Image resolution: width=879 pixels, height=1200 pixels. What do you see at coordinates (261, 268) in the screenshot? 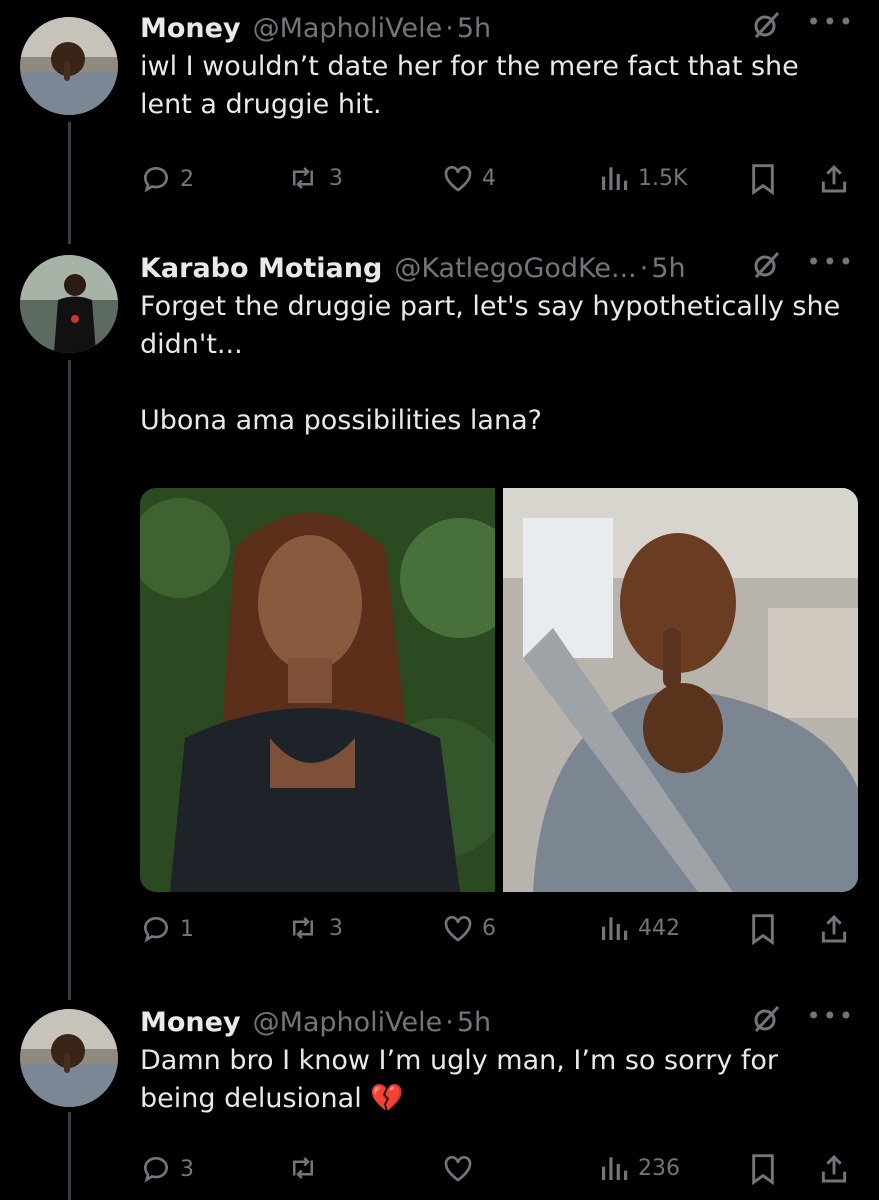
I see `display-name: Karabo Motiang` at bounding box center [261, 268].